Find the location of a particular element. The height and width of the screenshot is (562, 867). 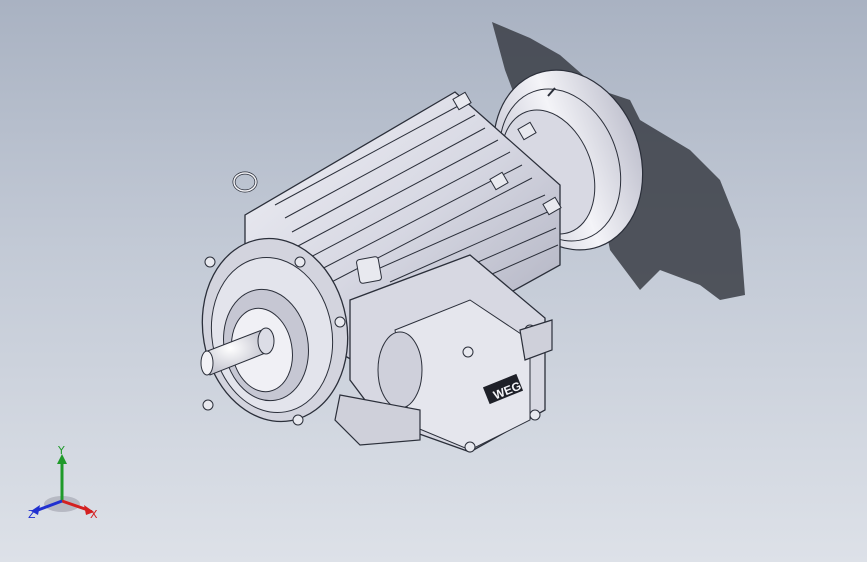

y-axis-label: Y is located at coordinates (61, 451).